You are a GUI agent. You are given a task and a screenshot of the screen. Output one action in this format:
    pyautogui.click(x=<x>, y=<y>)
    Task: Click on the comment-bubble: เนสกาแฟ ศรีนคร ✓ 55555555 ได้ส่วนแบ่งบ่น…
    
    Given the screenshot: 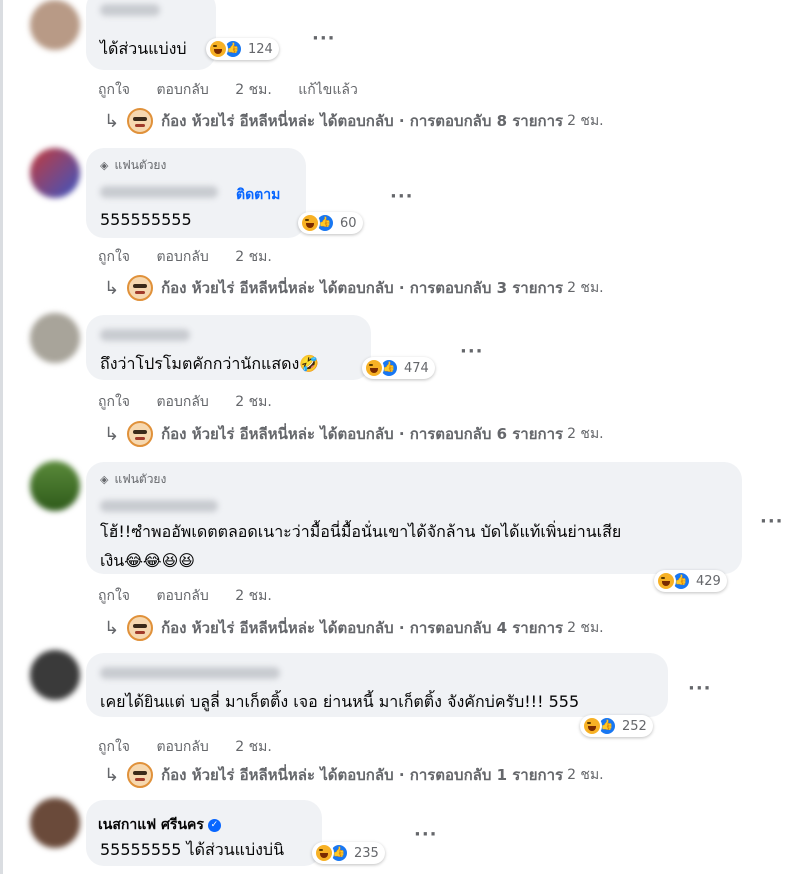 What is the action you would take?
    pyautogui.click(x=235, y=833)
    